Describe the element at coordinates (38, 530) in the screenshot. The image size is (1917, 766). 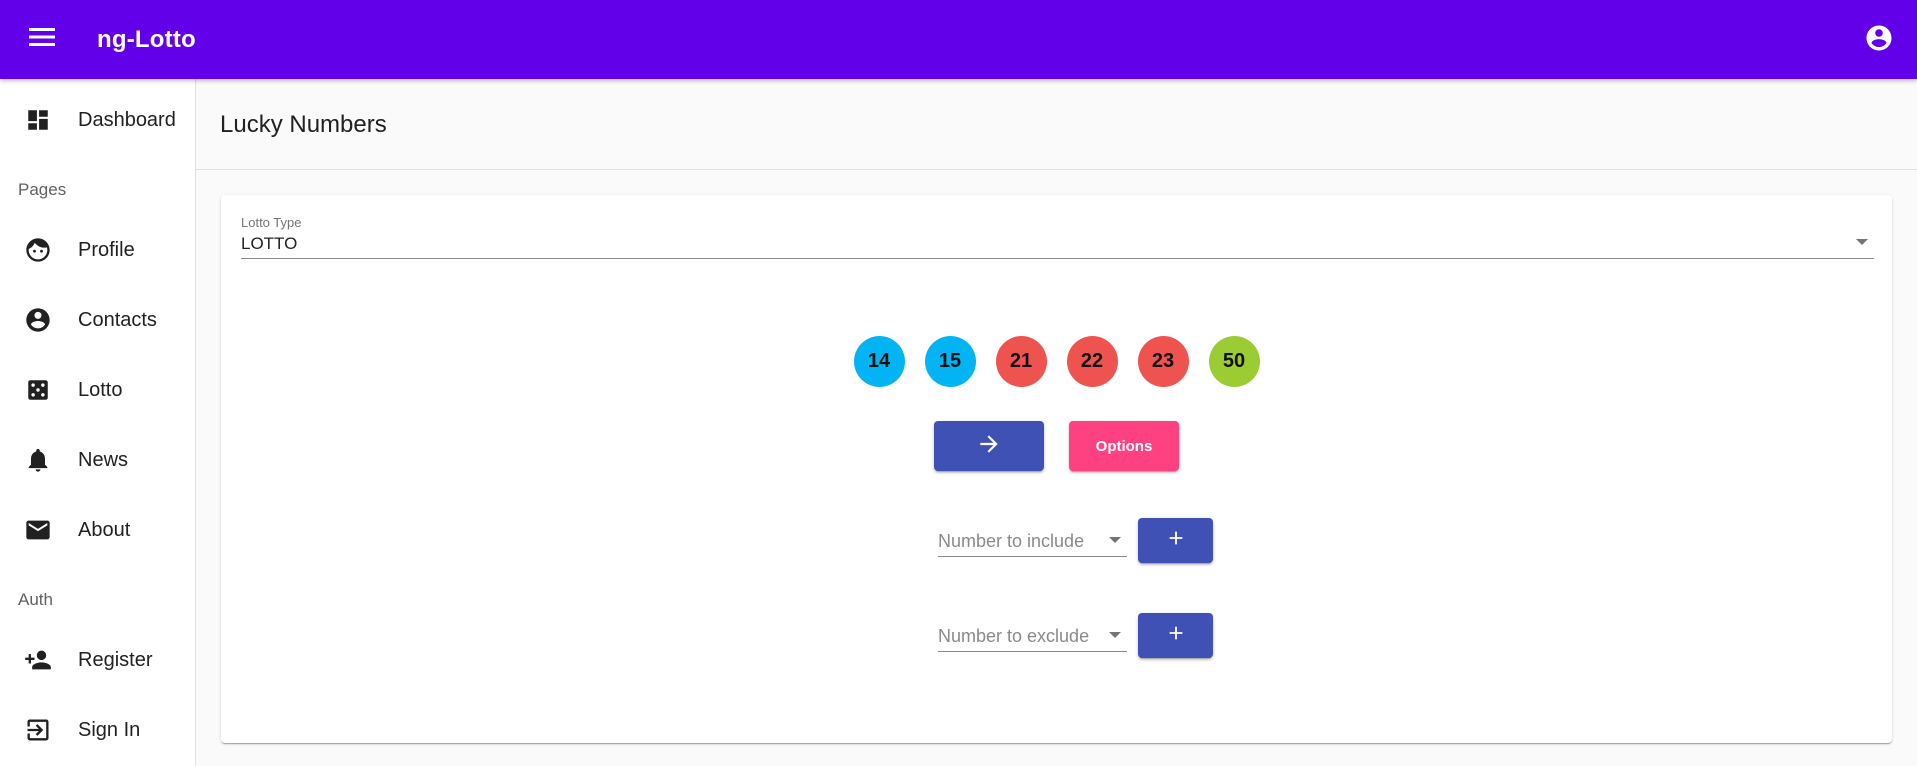
I see `mail-icon` at that location.